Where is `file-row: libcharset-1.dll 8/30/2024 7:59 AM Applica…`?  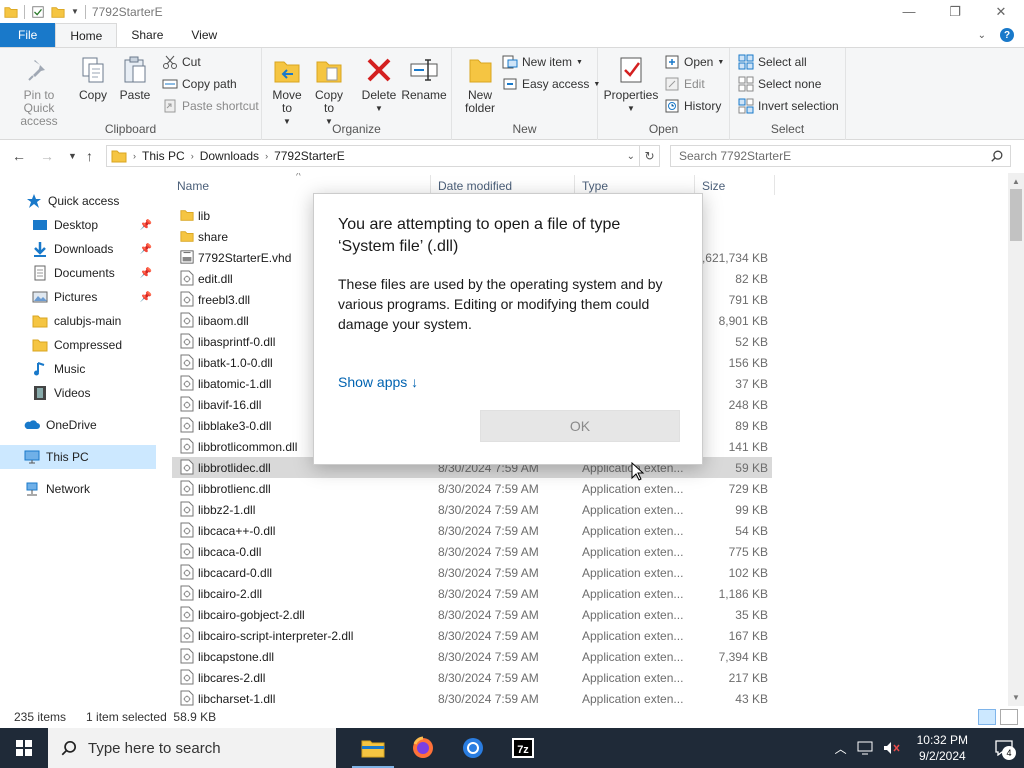 file-row: libcharset-1.dll 8/30/2024 7:59 AM Applica… is located at coordinates (472, 697).